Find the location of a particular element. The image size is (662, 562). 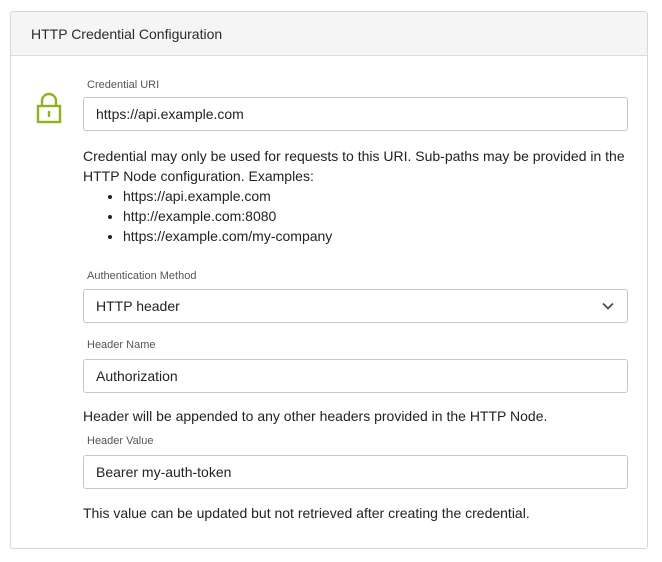

header-name-label: Header Name is located at coordinates (121, 345).